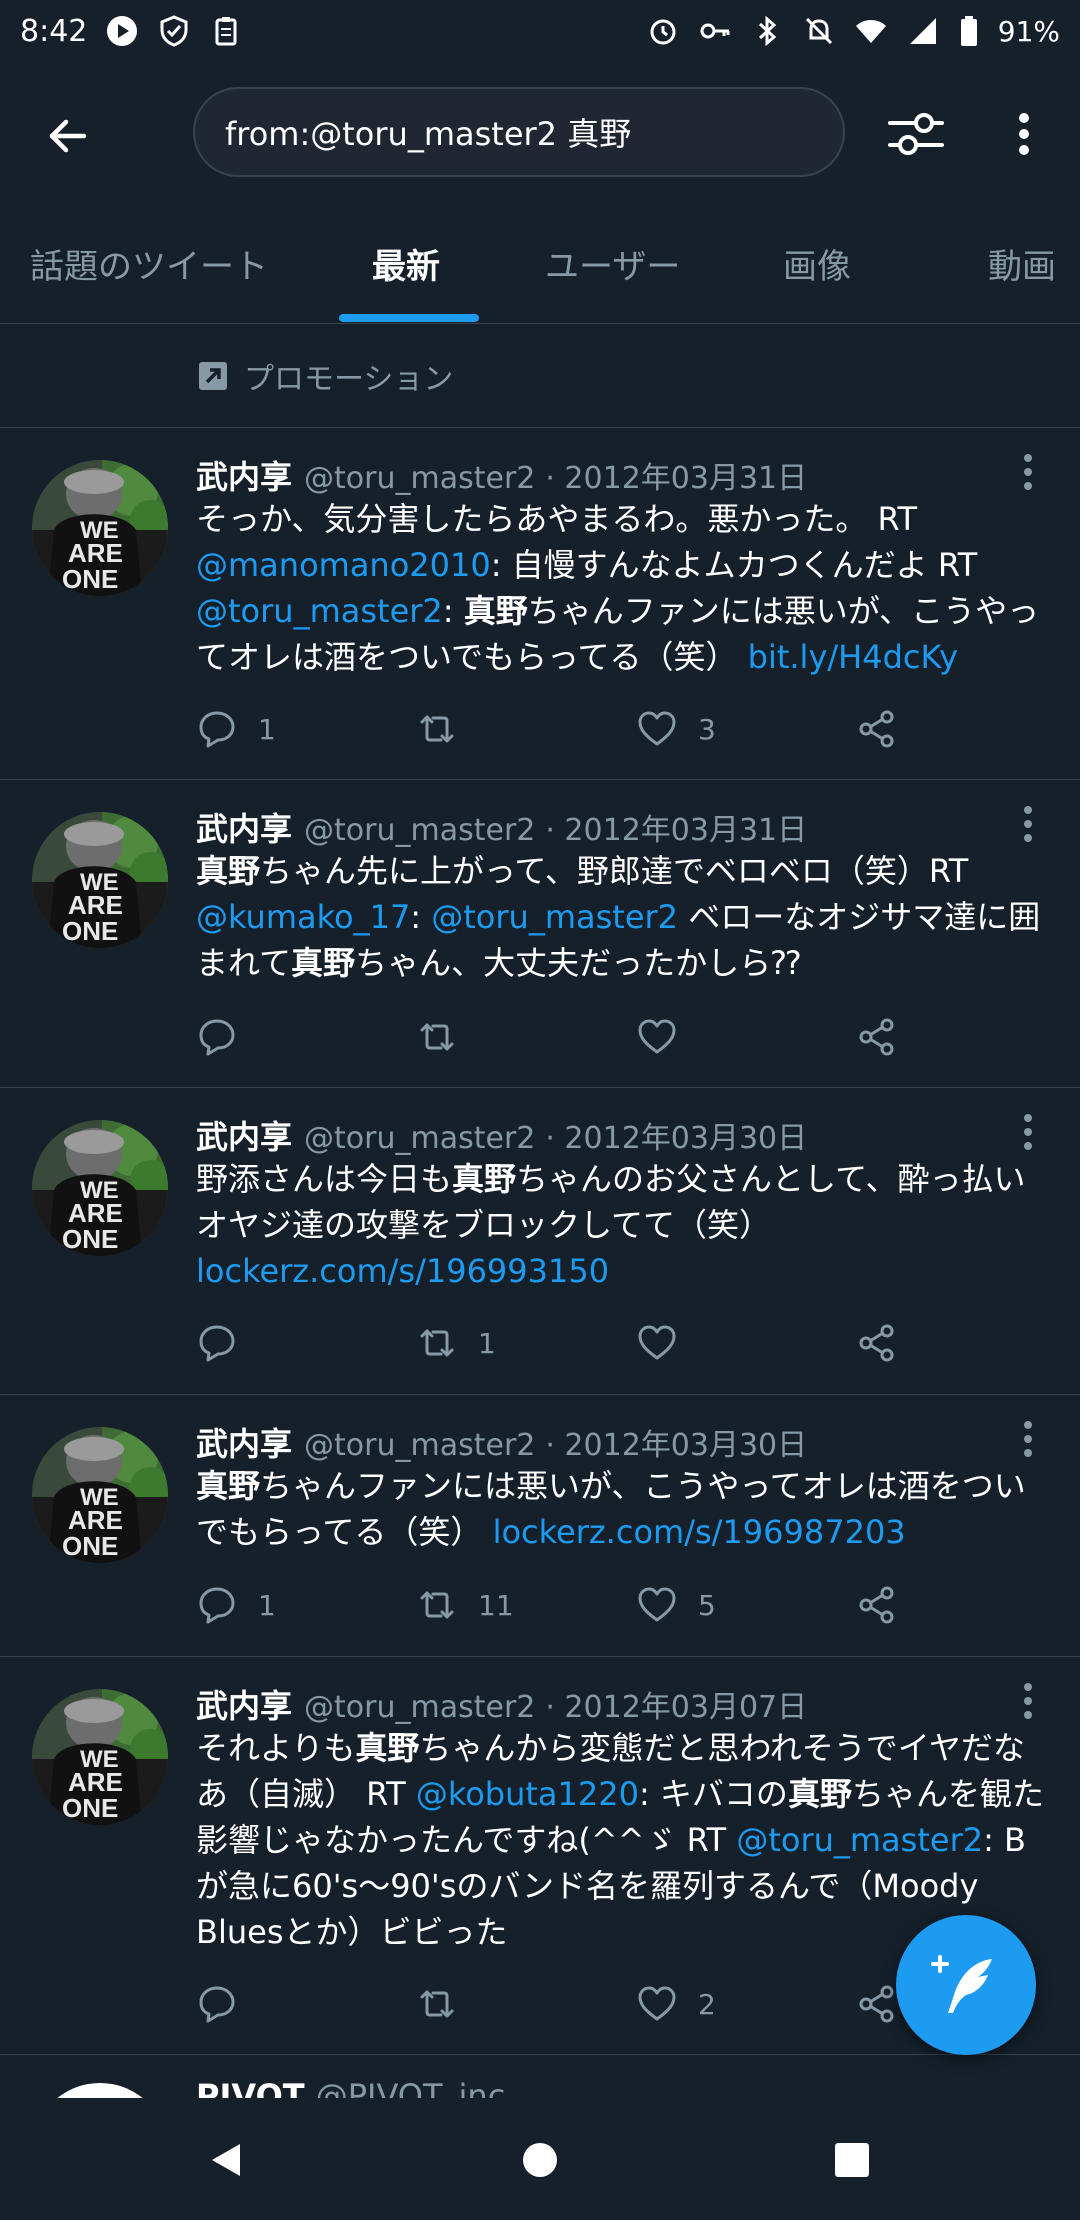  Describe the element at coordinates (540, 2076) in the screenshot. I see `tweet-card-partial: PIVOT @PIVOT_inc` at that location.